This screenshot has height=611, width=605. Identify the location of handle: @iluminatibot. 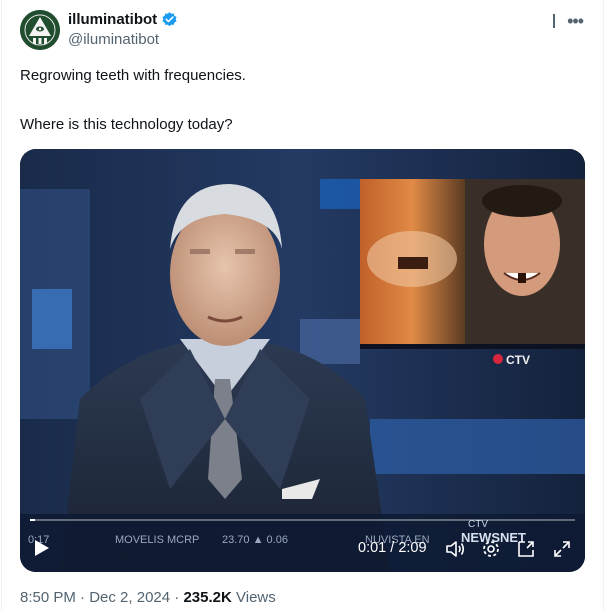
(123, 39).